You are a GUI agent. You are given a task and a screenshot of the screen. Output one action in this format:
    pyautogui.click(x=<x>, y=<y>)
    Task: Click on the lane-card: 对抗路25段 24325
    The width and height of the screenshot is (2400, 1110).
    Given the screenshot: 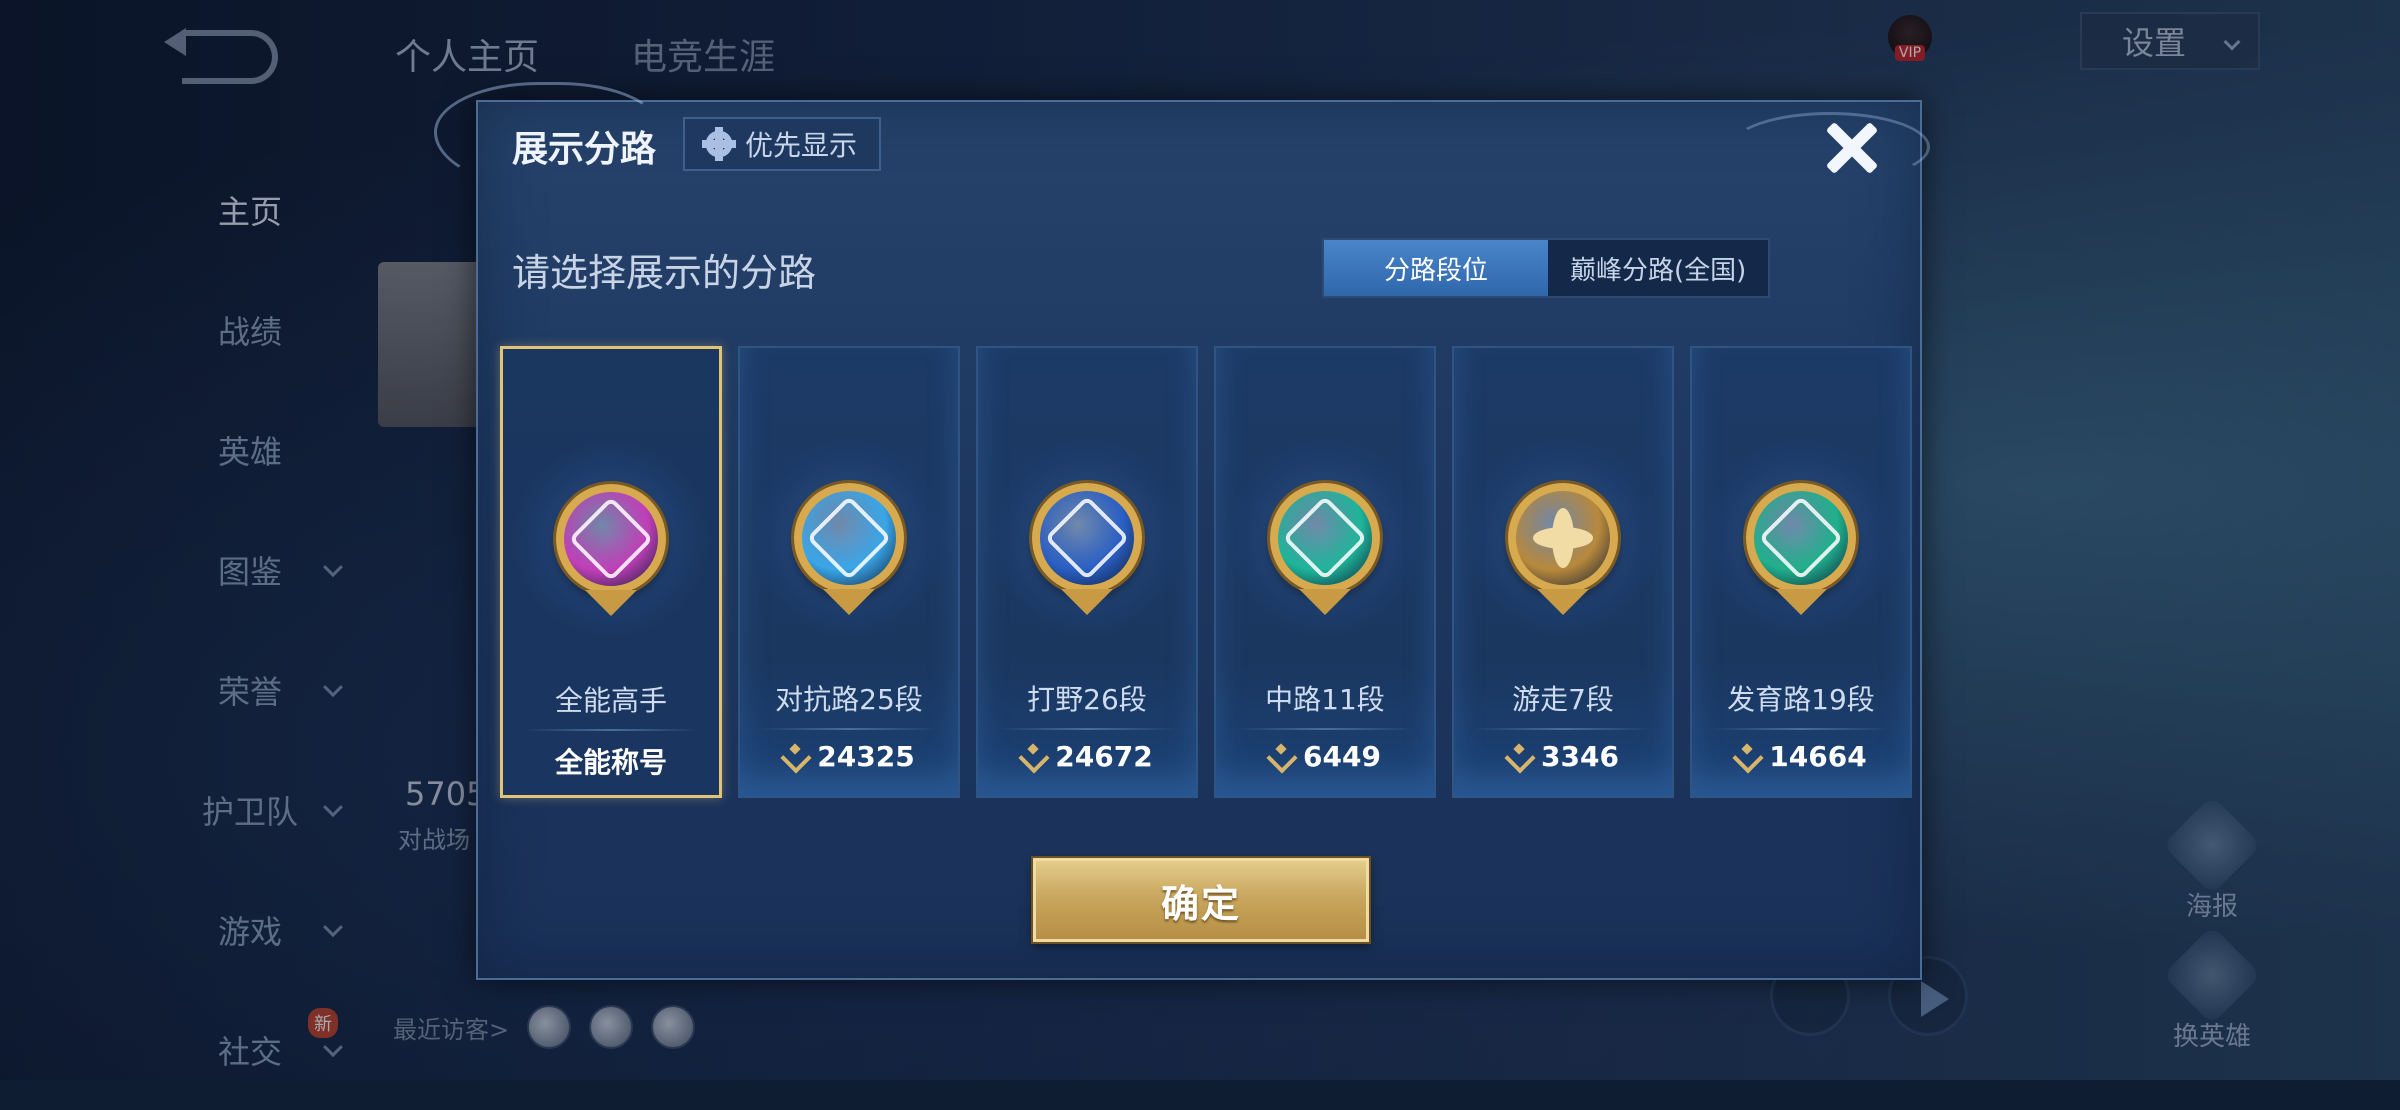 What is the action you would take?
    pyautogui.click(x=849, y=572)
    